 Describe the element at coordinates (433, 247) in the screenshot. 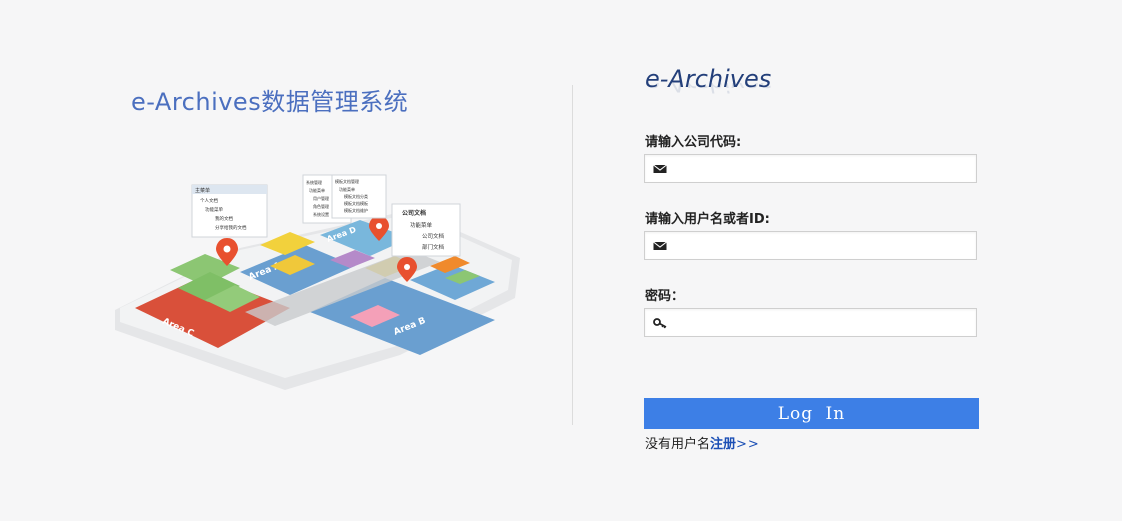

I see `svg-text: 部门文档` at that location.